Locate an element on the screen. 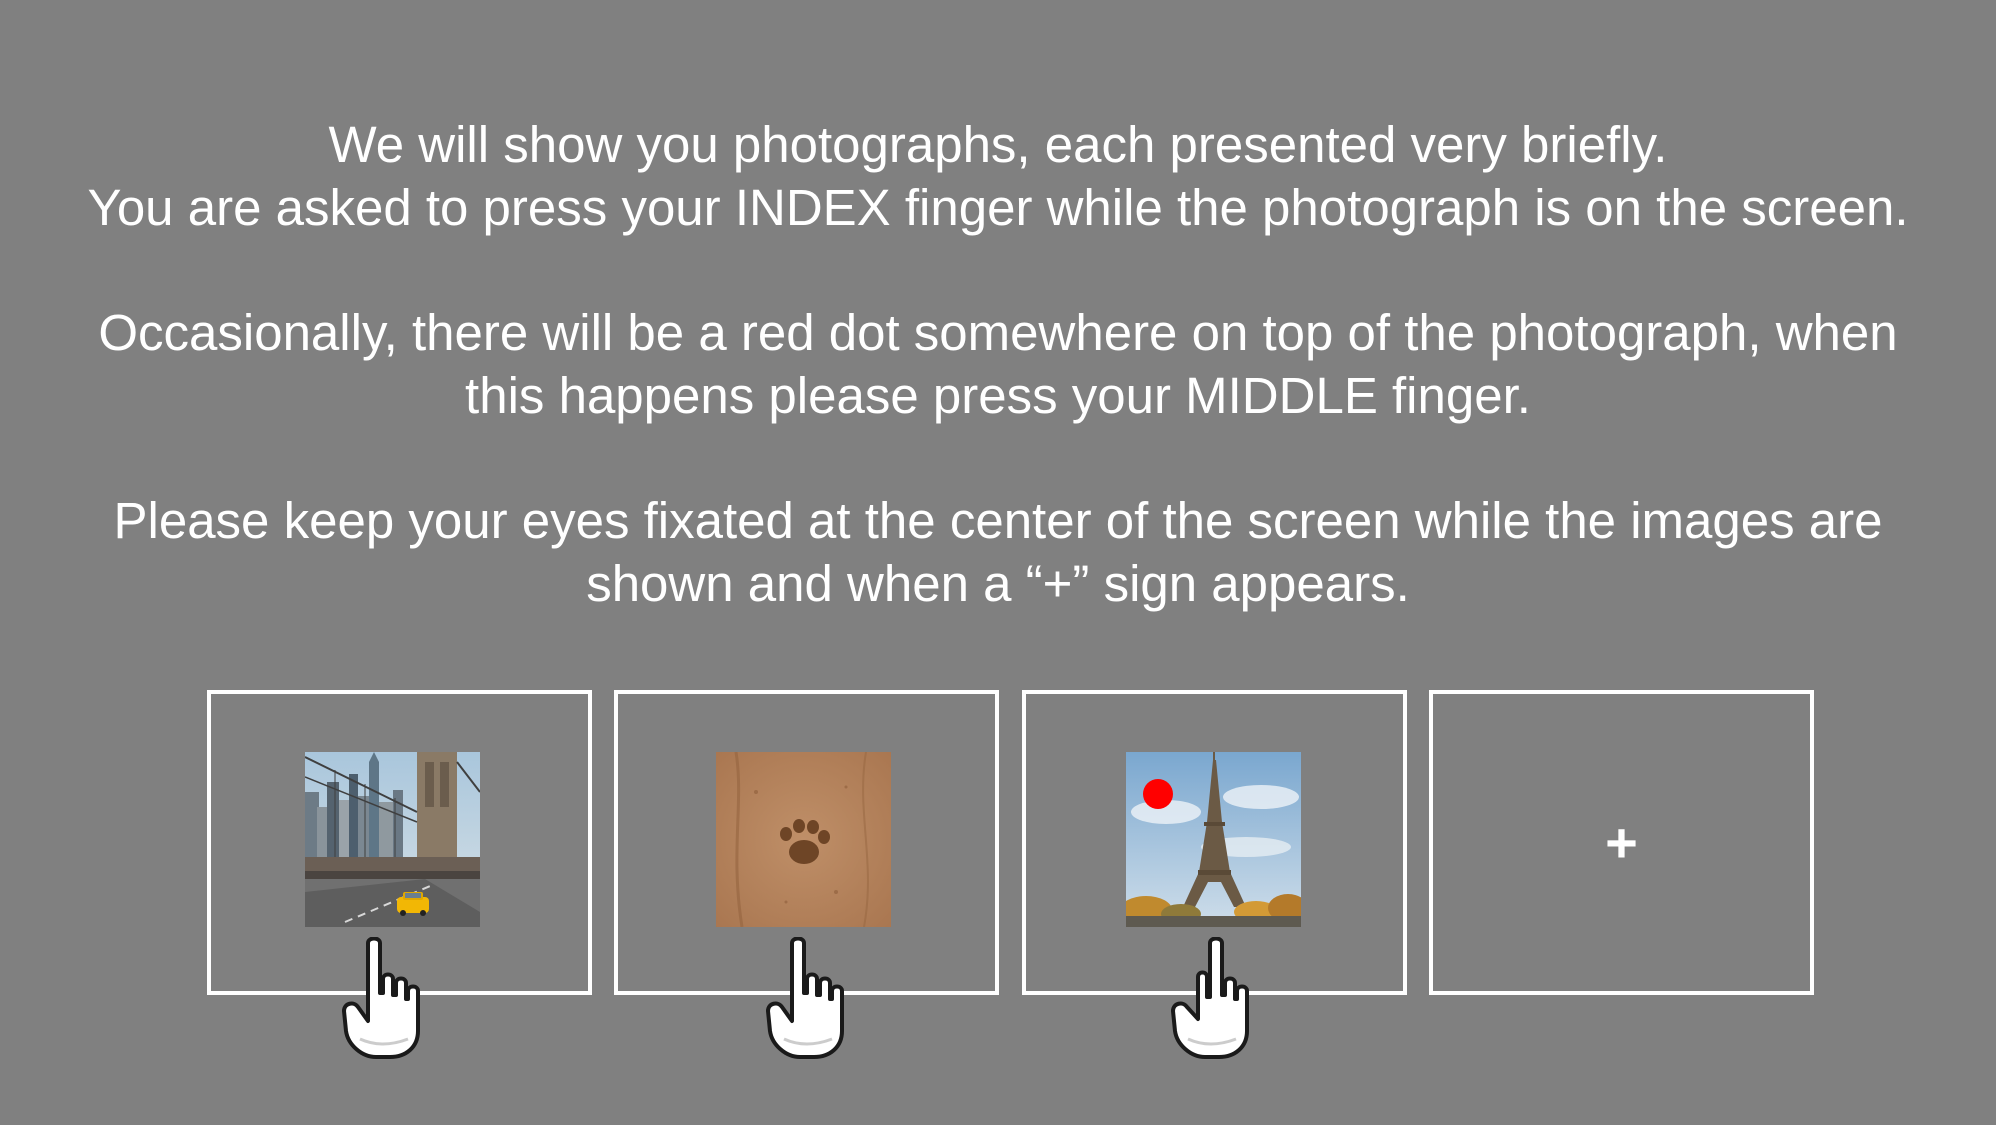 This screenshot has width=2002, height=1125. right-edge-strip is located at coordinates (1999, 562).